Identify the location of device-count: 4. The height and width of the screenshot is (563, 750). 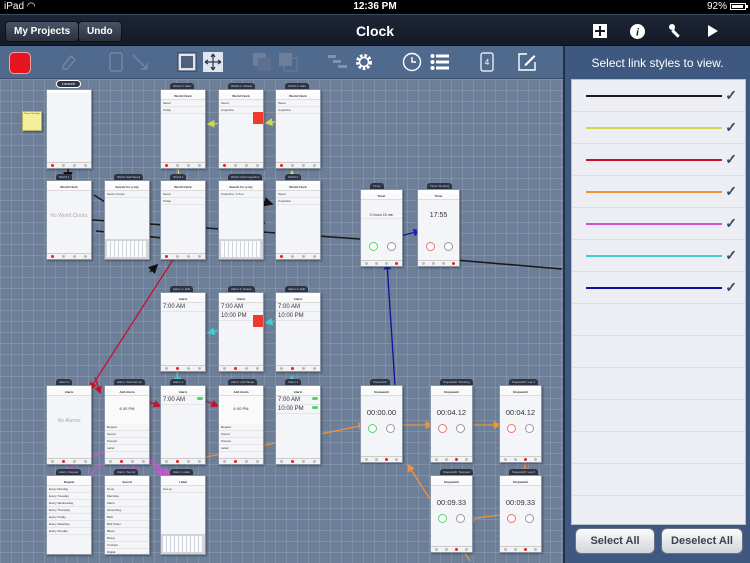
(487, 62).